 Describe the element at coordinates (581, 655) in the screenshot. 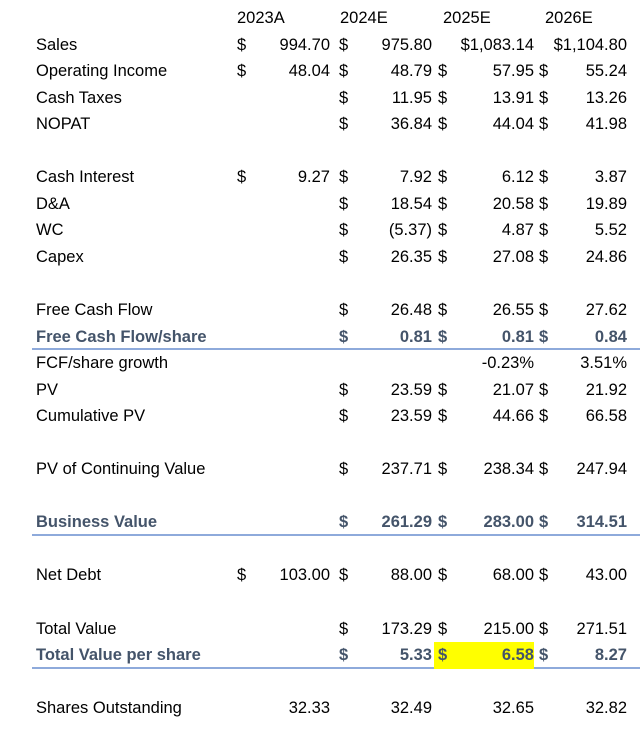

I see `value-cell: $8.27` at that location.